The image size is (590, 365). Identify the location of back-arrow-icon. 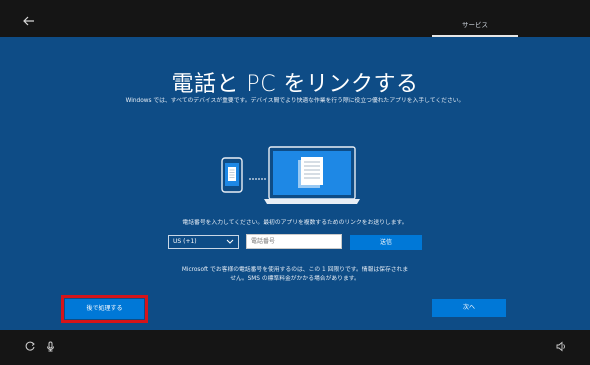
(29, 21).